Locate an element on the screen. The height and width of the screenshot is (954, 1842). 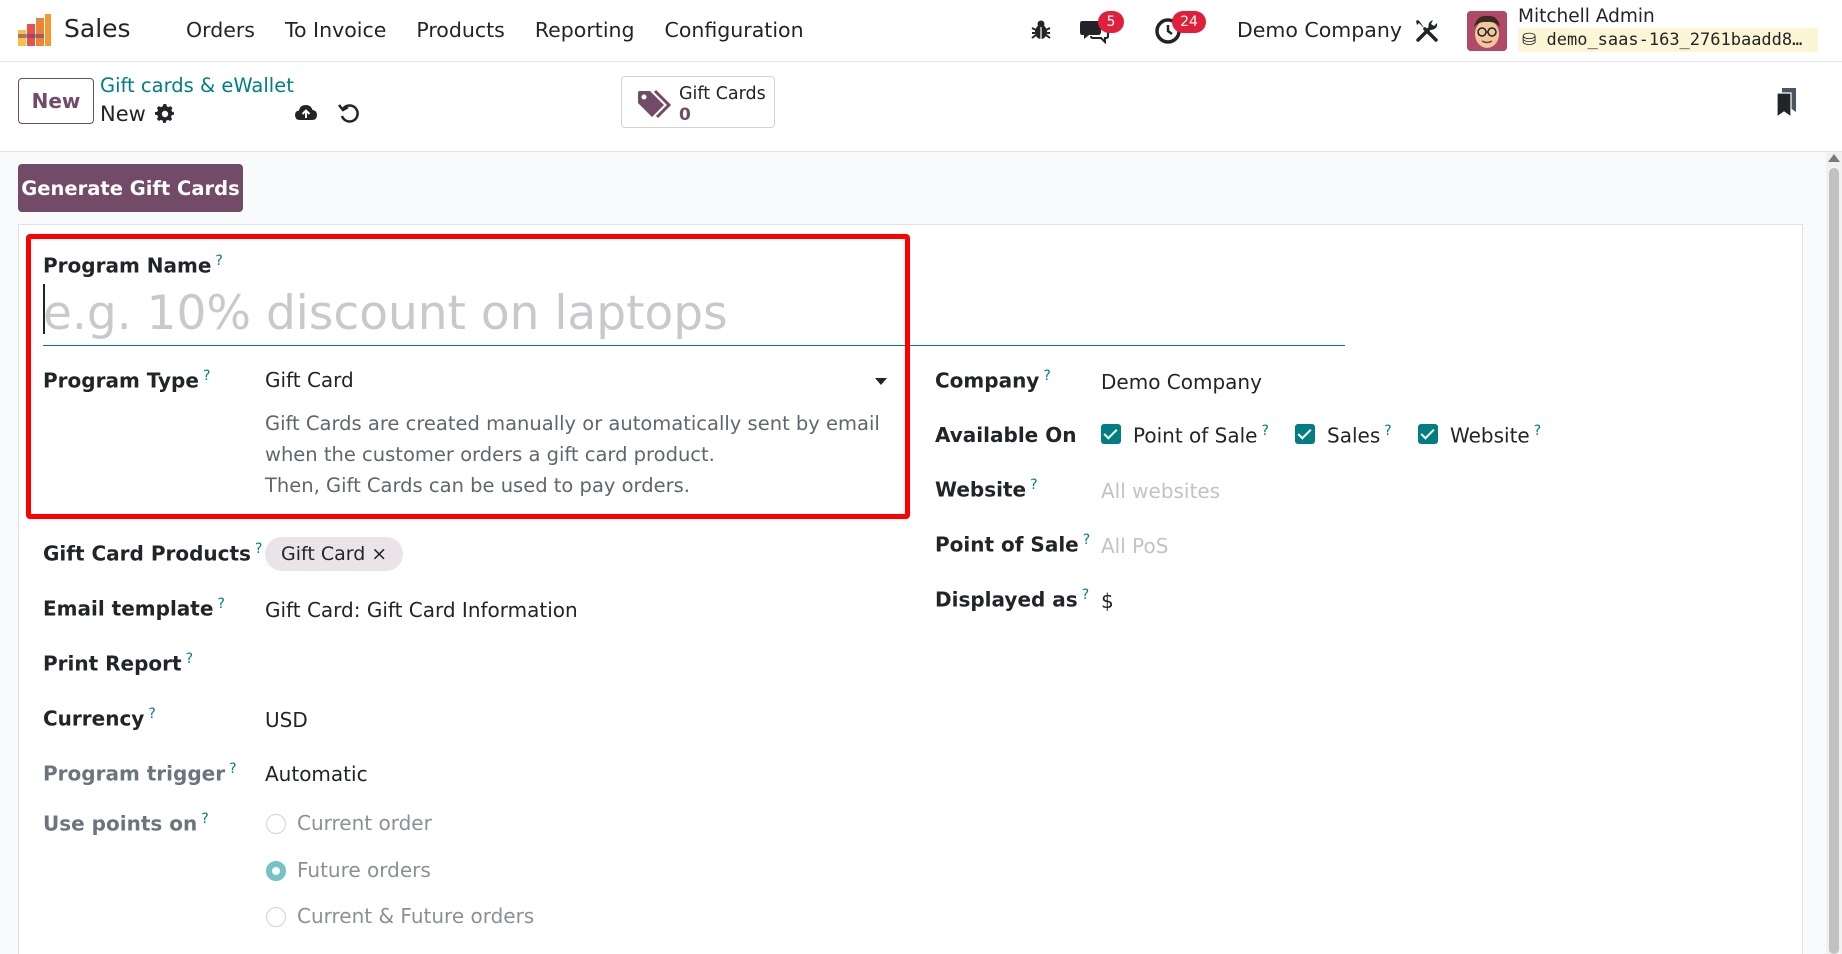
program-type-help: ? is located at coordinates (206, 376).